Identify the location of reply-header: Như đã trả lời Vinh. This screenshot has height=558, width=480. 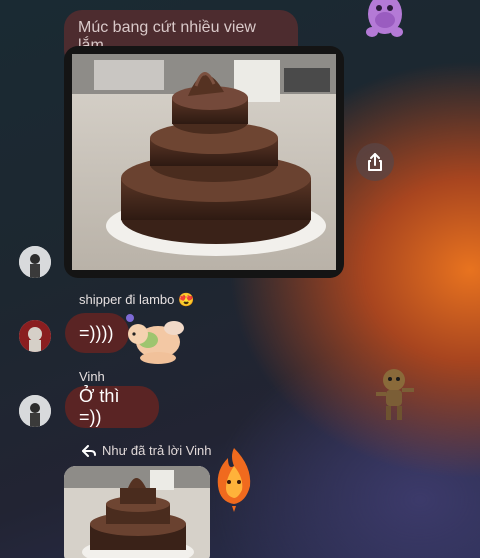
(146, 450).